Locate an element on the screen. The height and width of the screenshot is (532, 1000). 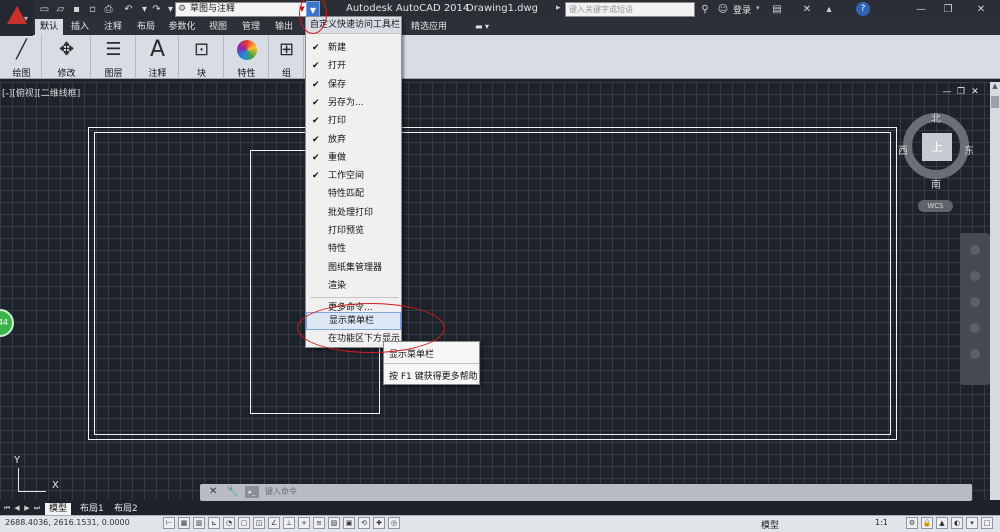
lineweight-icon: ≡ is located at coordinates (319, 523).